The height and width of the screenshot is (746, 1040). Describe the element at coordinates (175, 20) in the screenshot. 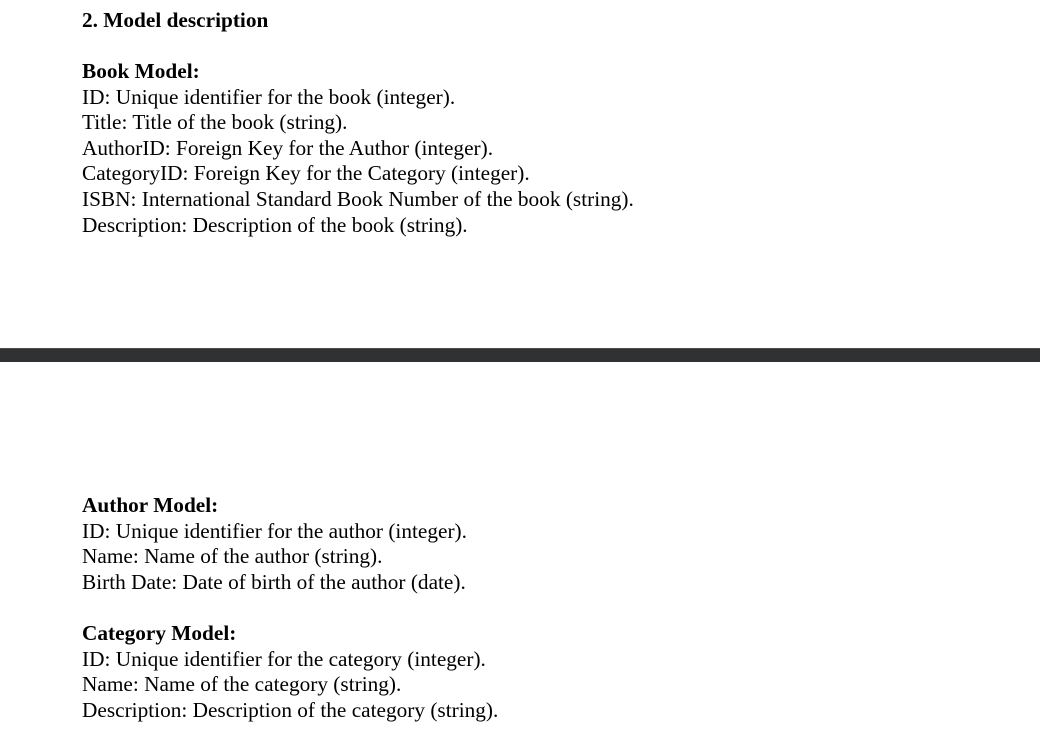

I see `section-heading: 2. Model description` at that location.